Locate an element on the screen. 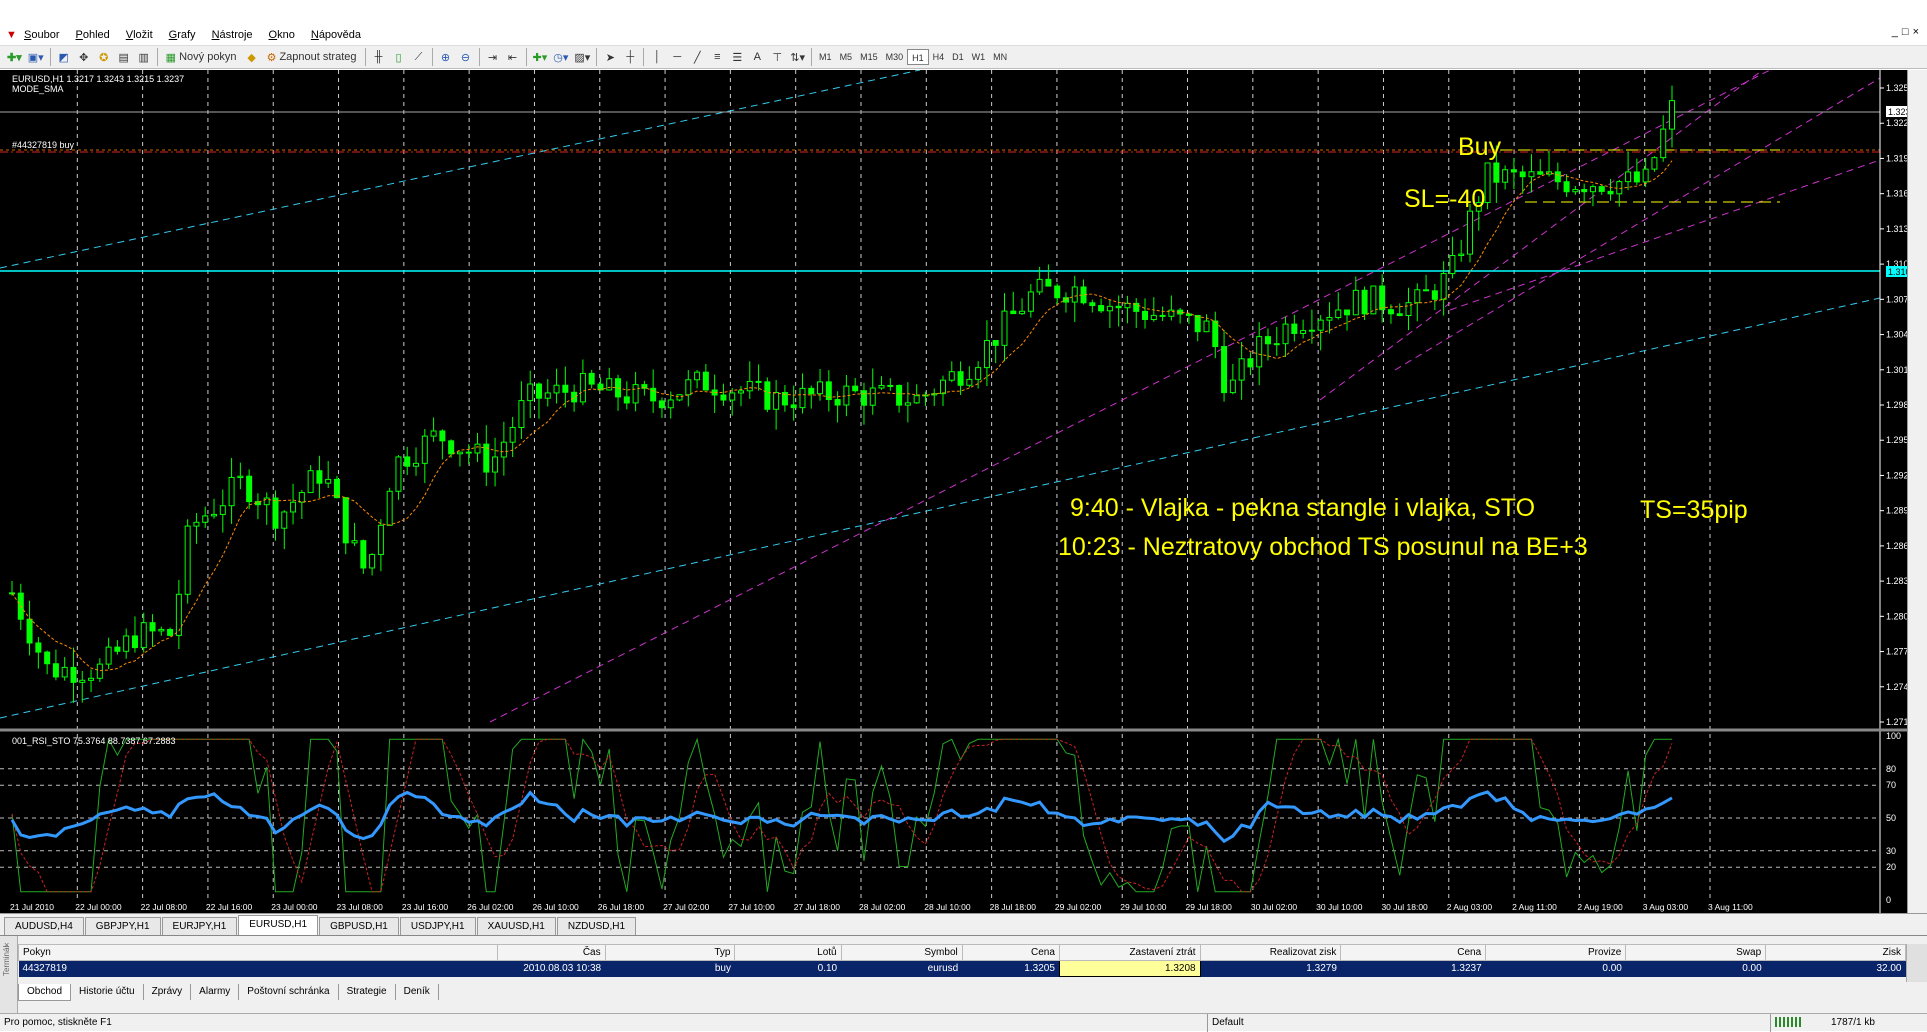 This screenshot has height=1032, width=1927. symbol-tab: EURJPY,H1 is located at coordinates (199, 926).